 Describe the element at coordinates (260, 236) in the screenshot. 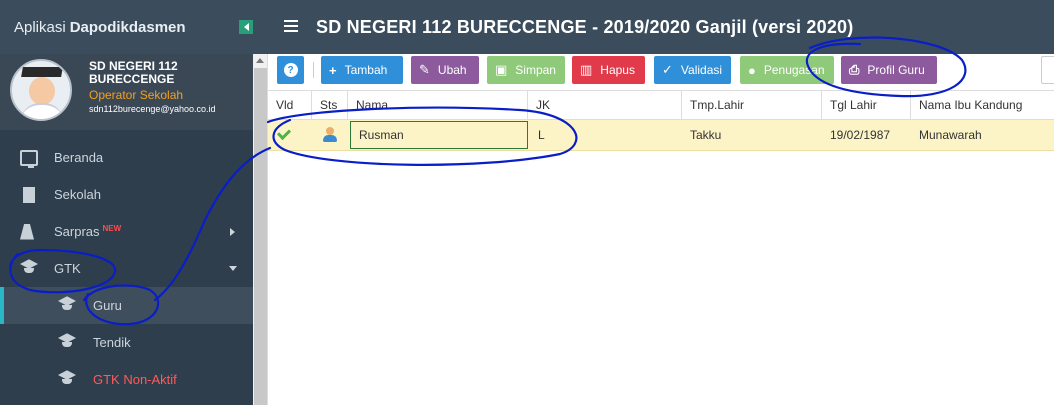

I see `scrollbar-thumb` at that location.